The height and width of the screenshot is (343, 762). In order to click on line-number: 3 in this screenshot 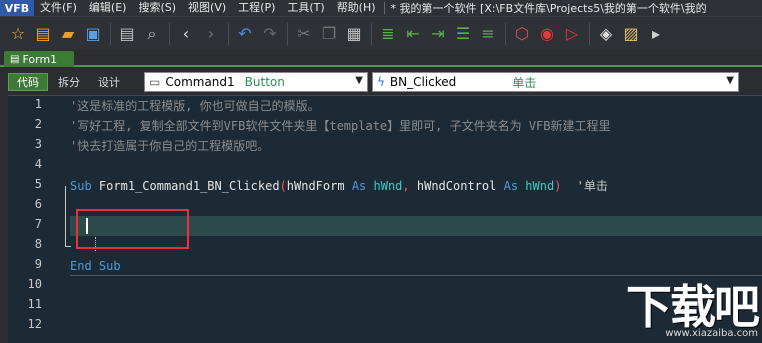, I will do `click(38, 144)`.